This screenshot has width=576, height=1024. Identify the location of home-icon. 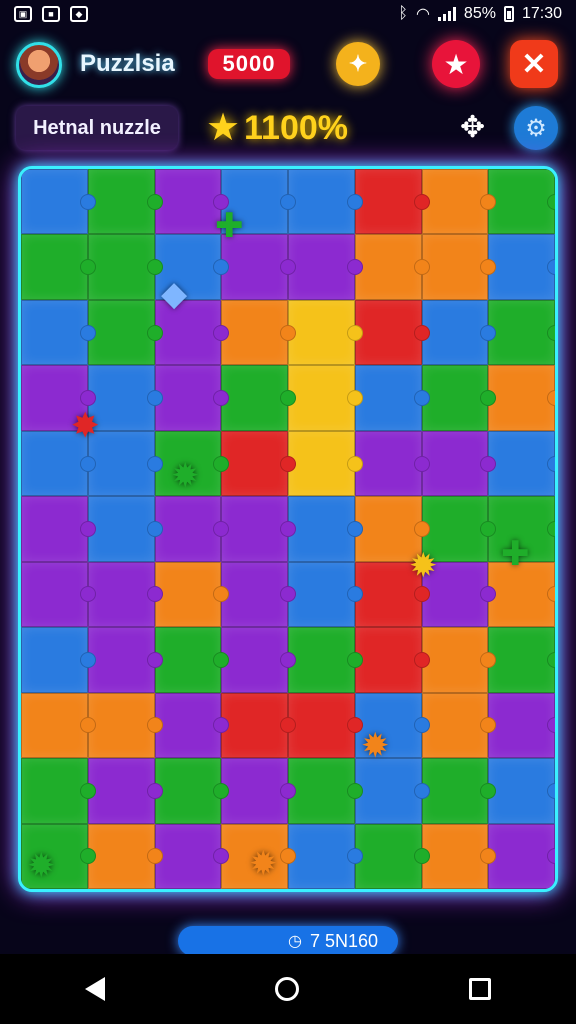
(287, 989).